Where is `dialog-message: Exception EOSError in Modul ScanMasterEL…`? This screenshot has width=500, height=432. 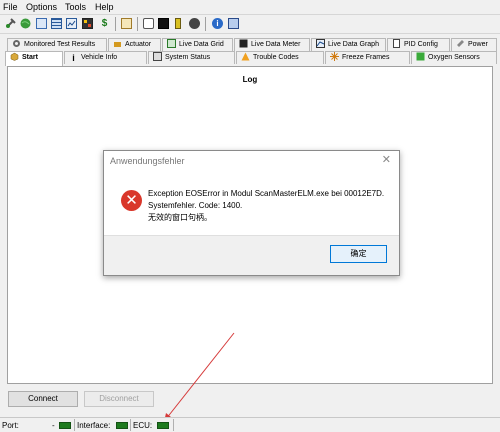 dialog-message: Exception EOSError in Modul ScanMasterEL… is located at coordinates (266, 206).